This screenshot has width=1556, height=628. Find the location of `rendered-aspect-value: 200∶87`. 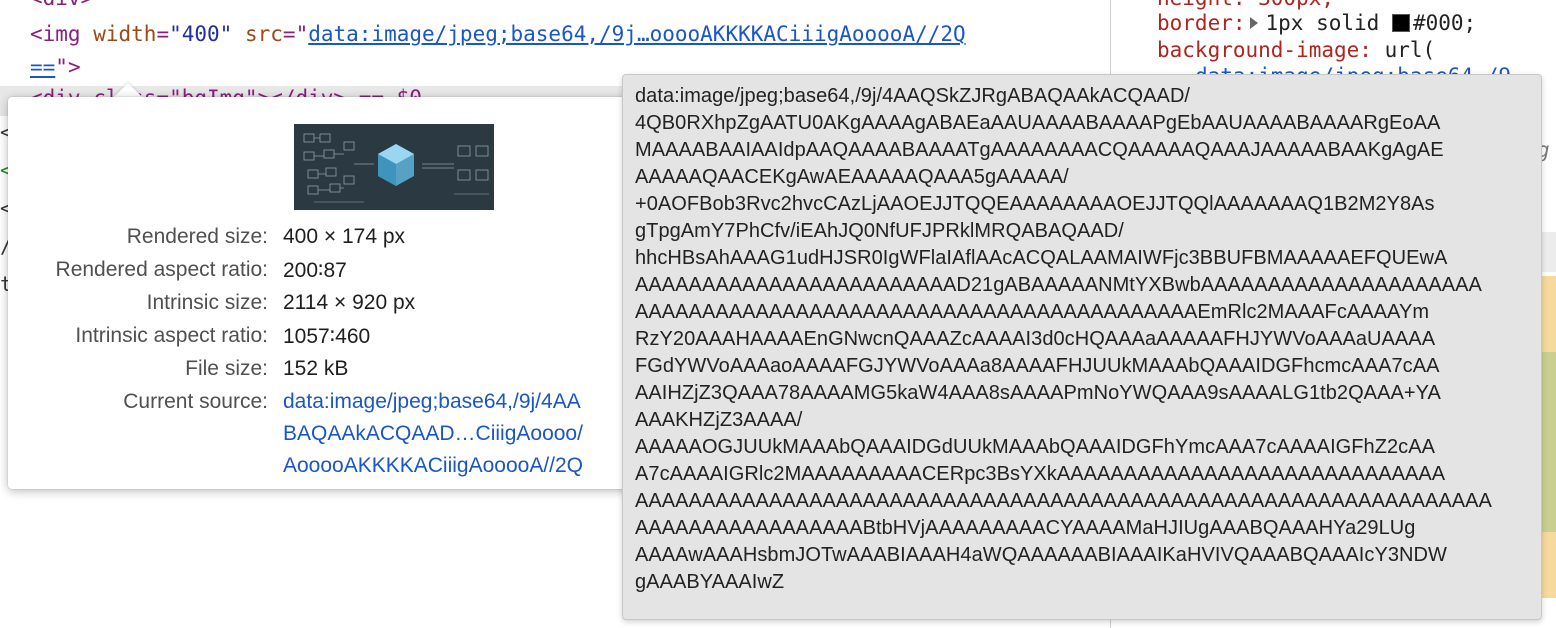

rendered-aspect-value: 200∶87 is located at coordinates (315, 270).